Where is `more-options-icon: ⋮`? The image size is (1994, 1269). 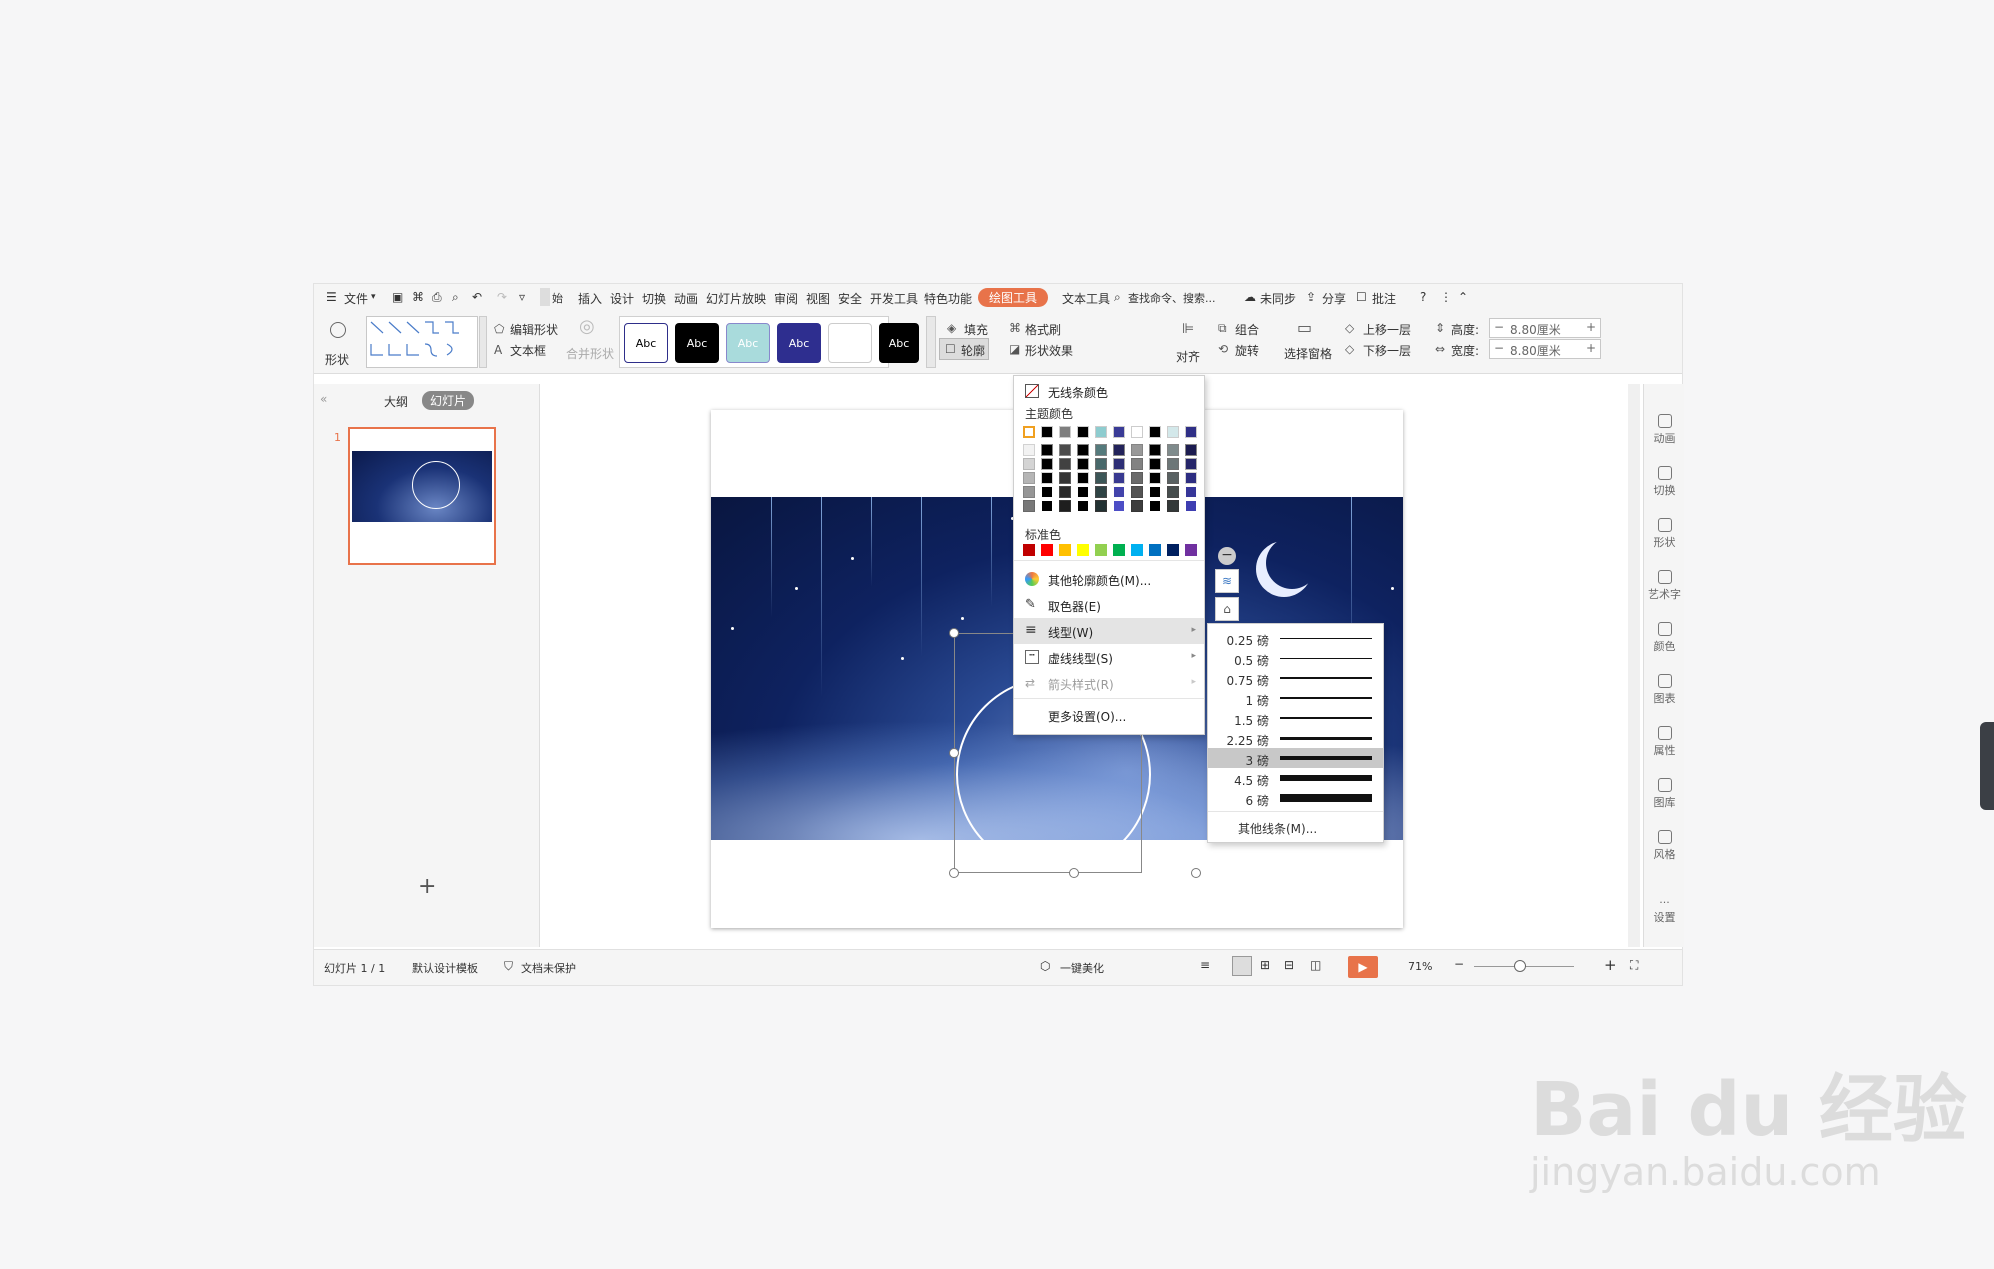
more-options-icon: ⋮ is located at coordinates (1446, 297).